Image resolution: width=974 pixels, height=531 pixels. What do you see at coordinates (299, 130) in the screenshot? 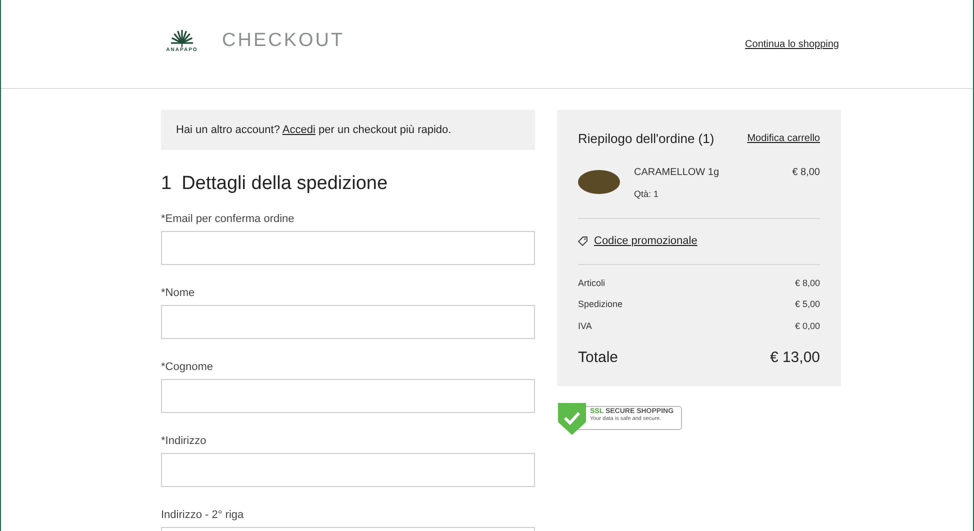
I see `login-link: Accedi` at bounding box center [299, 130].